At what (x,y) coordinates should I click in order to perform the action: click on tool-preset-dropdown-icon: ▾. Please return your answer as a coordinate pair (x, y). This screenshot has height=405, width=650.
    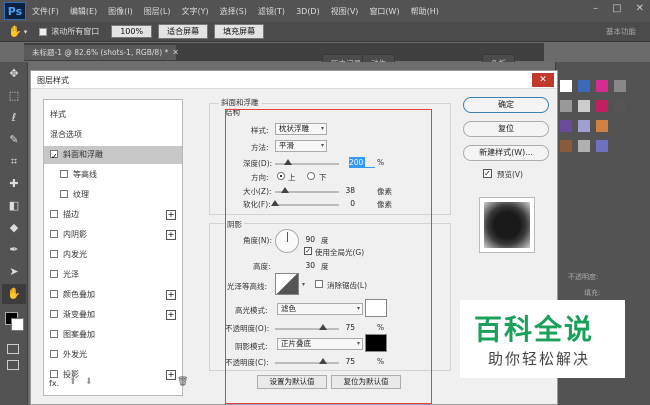
    Looking at the image, I should click on (26, 32).